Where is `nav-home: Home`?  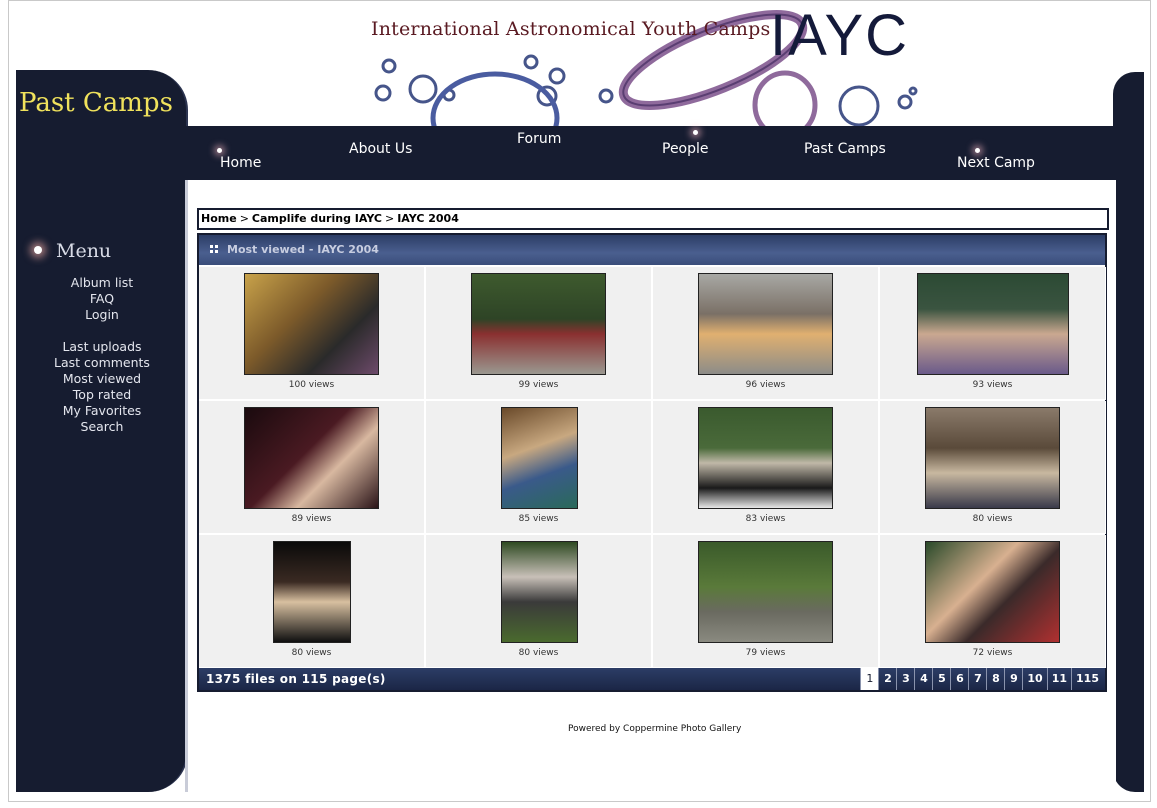 nav-home: Home is located at coordinates (240, 163).